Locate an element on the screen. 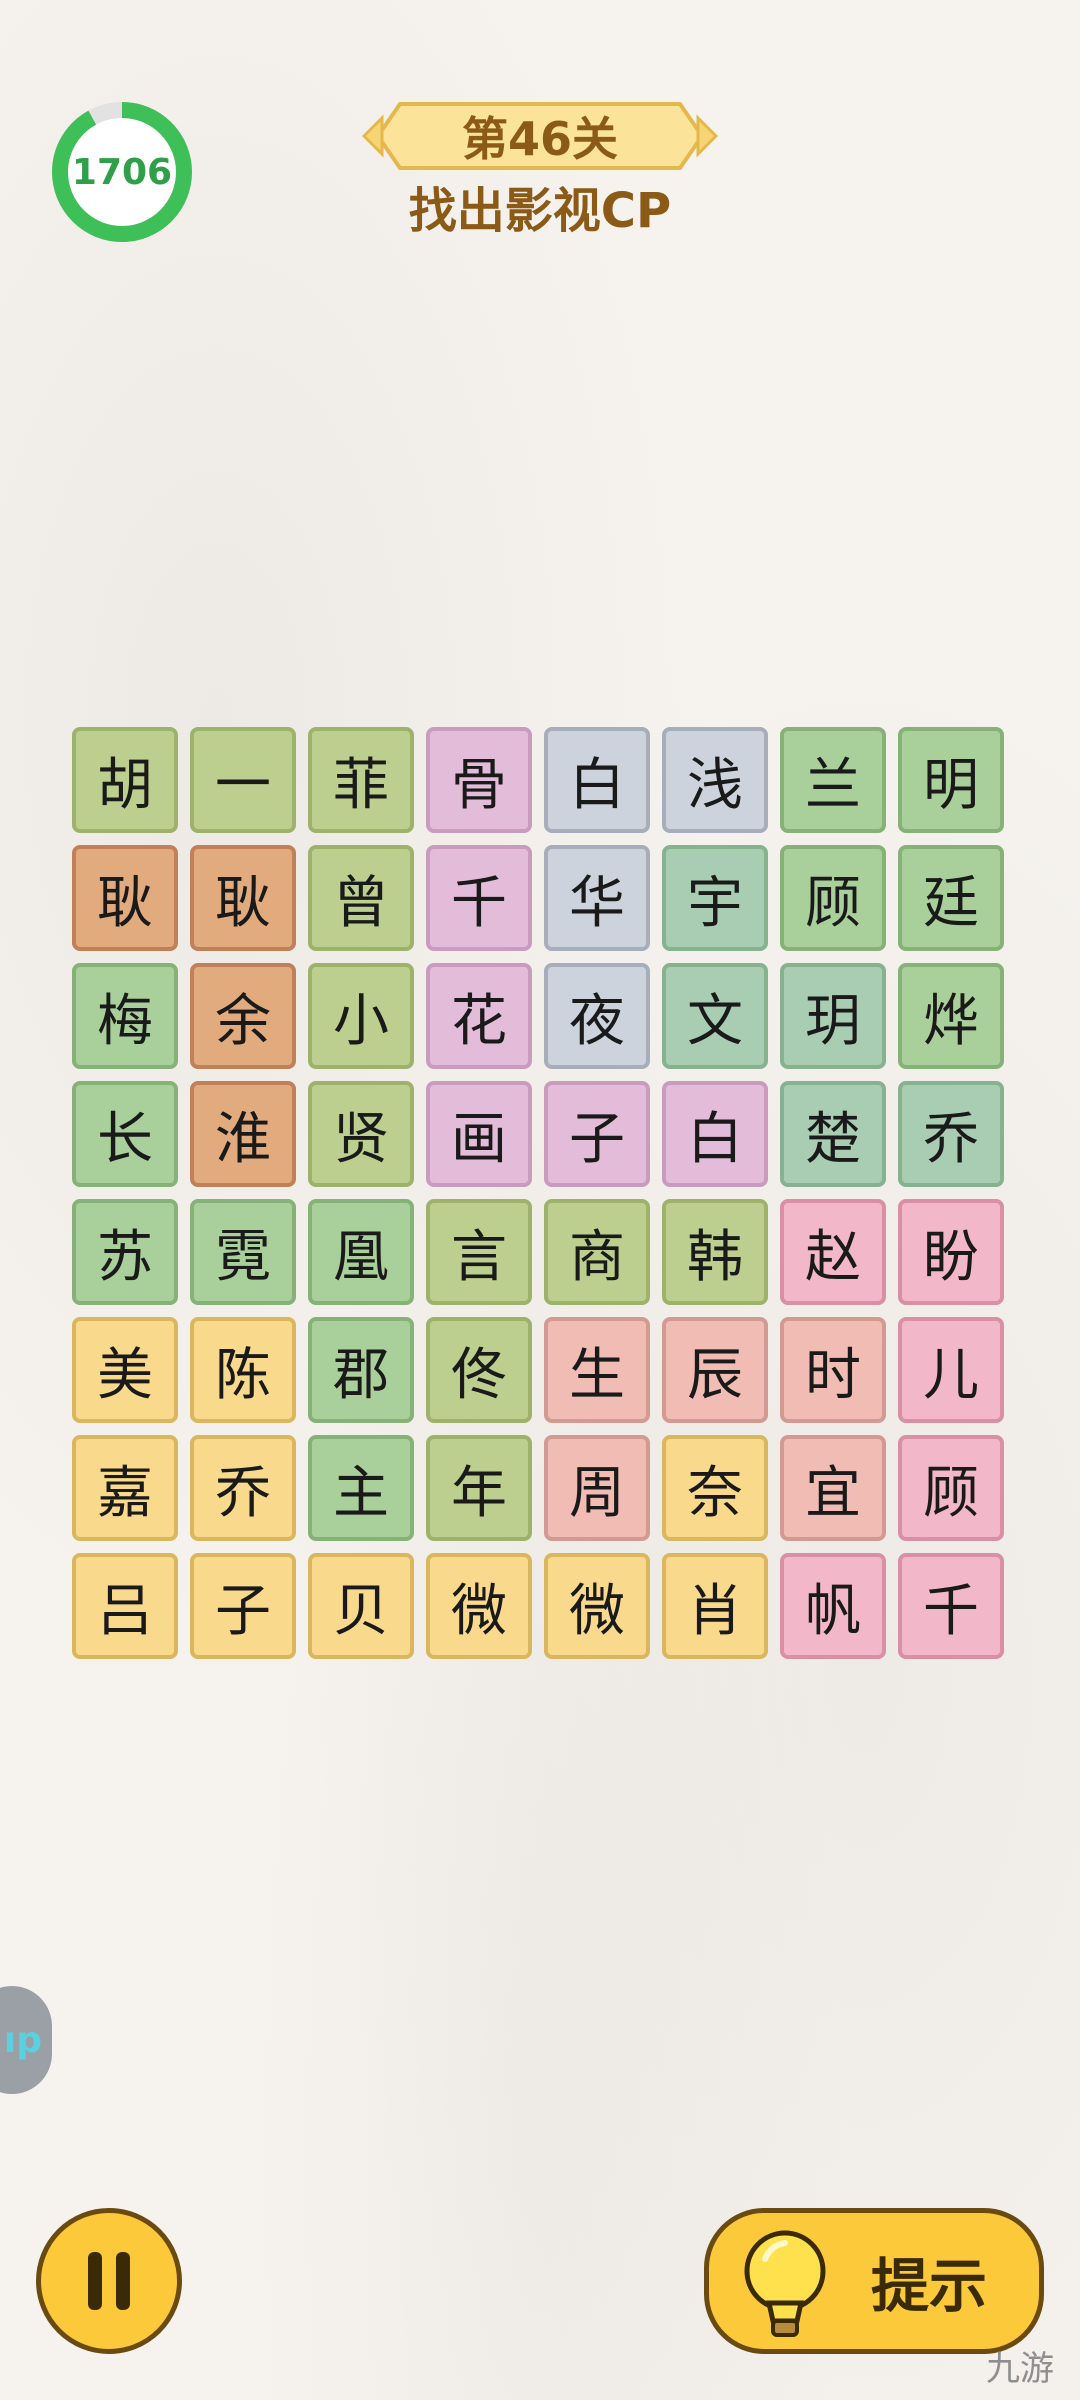  grid-tile: 周 is located at coordinates (597, 1488).